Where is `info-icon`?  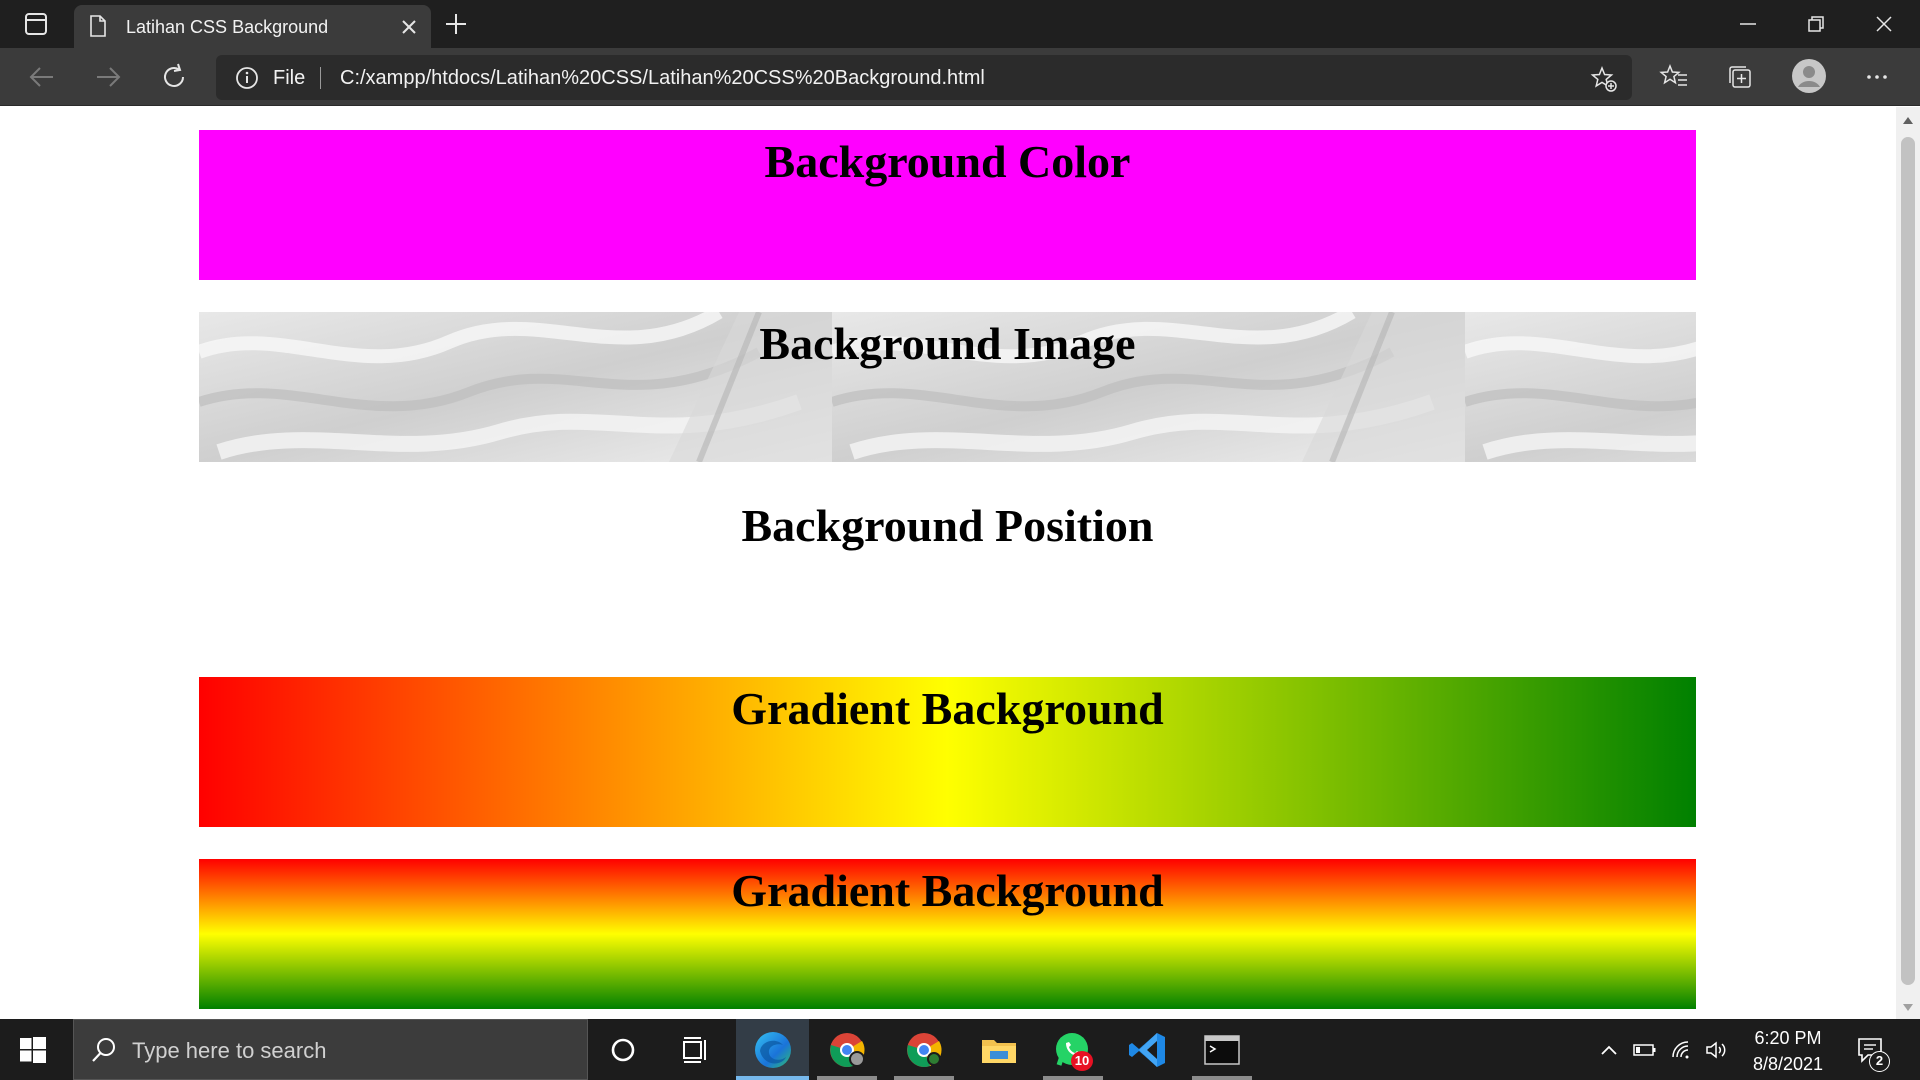 info-icon is located at coordinates (247, 78).